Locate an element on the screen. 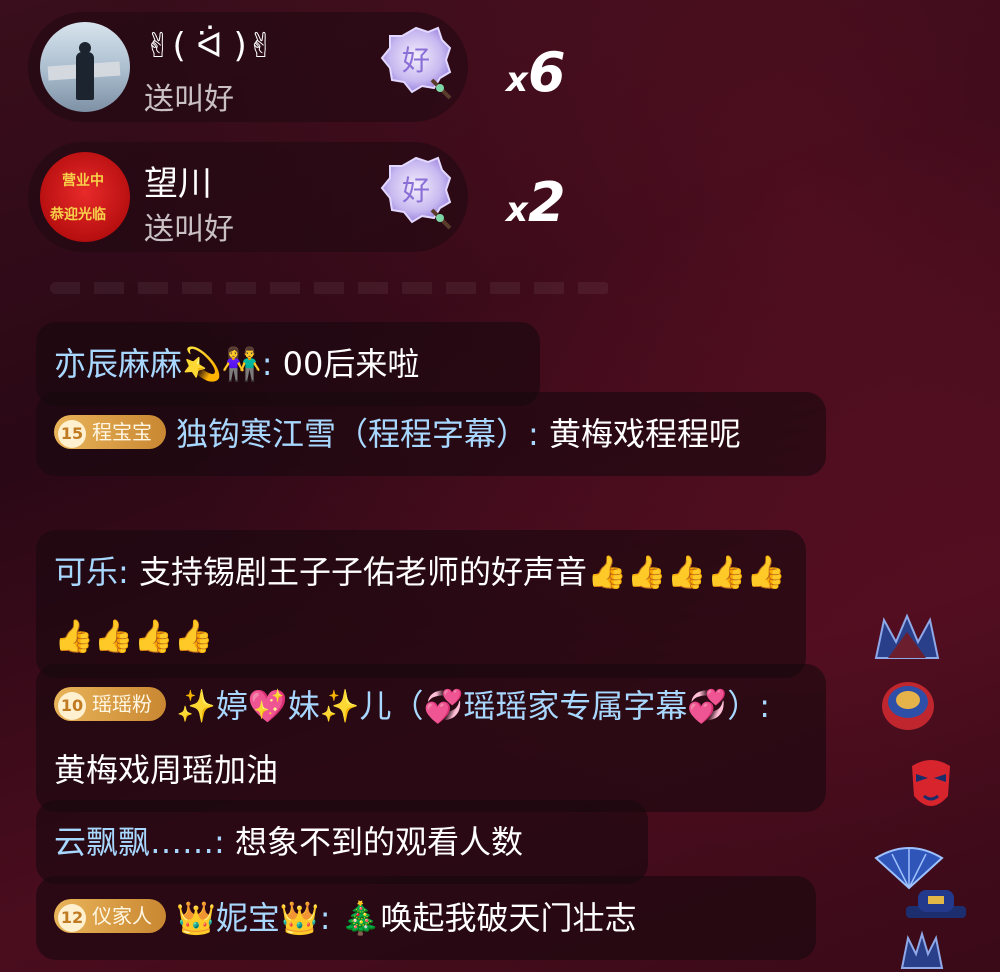 Image resolution: width=1000 pixels, height=972 pixels. gift-count: x6 is located at coordinates (536, 72).